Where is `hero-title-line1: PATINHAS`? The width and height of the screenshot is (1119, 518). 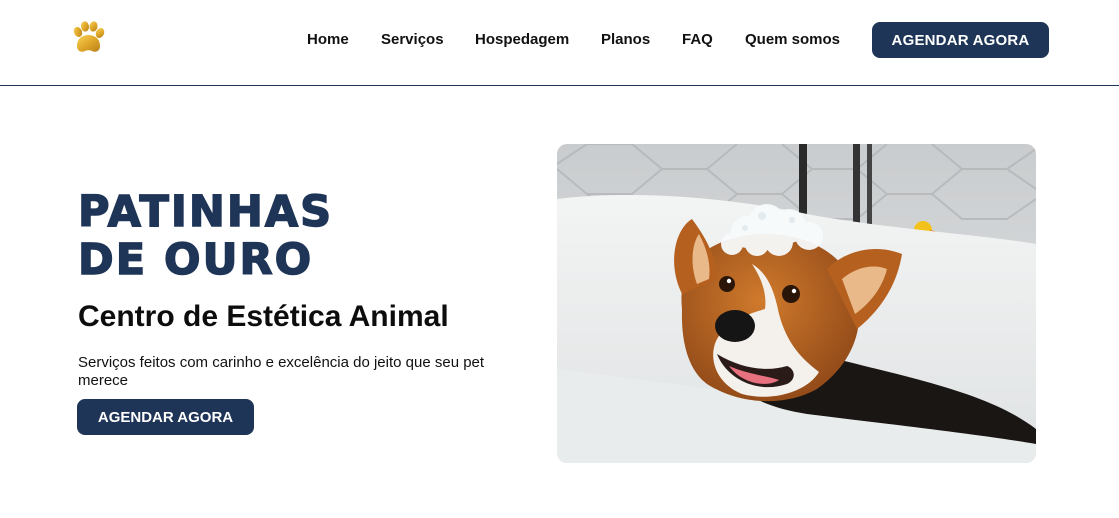 hero-title-line1: PATINHAS is located at coordinates (205, 212).